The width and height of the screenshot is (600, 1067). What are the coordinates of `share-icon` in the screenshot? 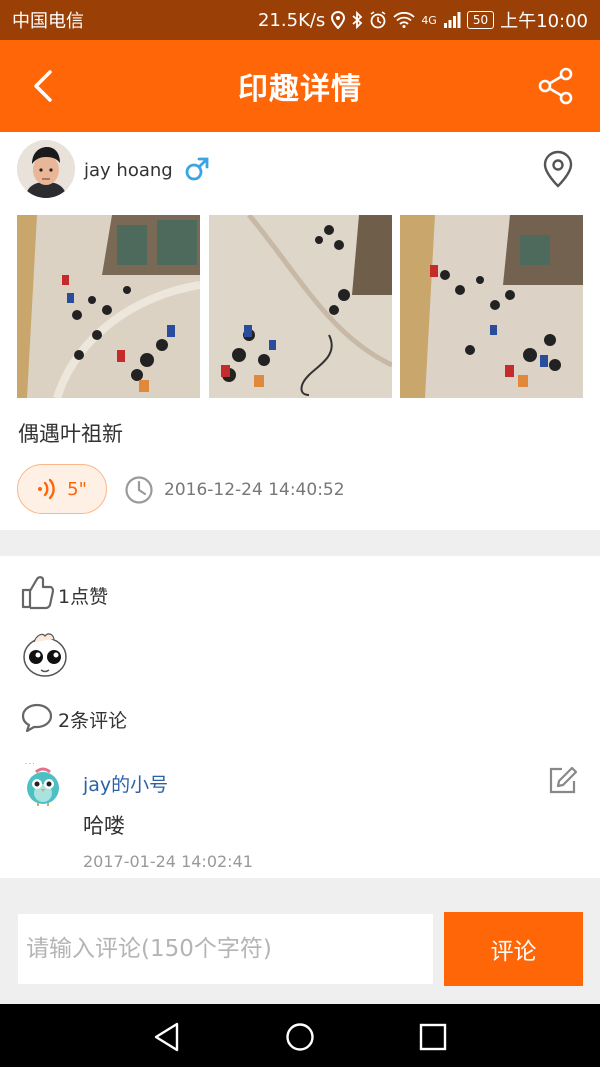 It's located at (556, 86).